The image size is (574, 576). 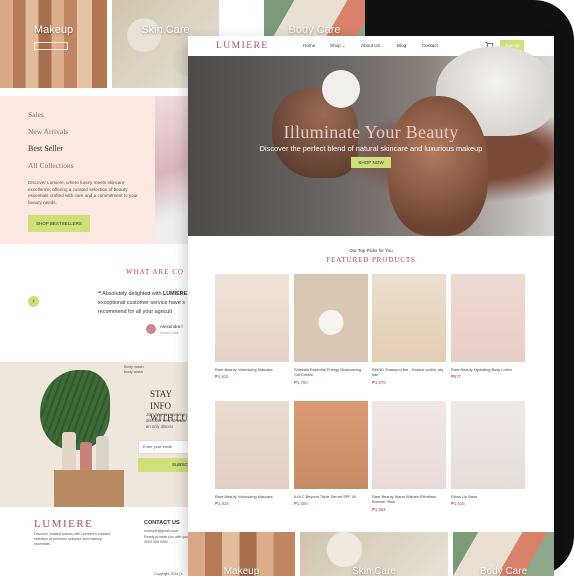 I want to click on product-name: ILIA C Beyond Triple Serum SPF 40, so click(x=331, y=496).